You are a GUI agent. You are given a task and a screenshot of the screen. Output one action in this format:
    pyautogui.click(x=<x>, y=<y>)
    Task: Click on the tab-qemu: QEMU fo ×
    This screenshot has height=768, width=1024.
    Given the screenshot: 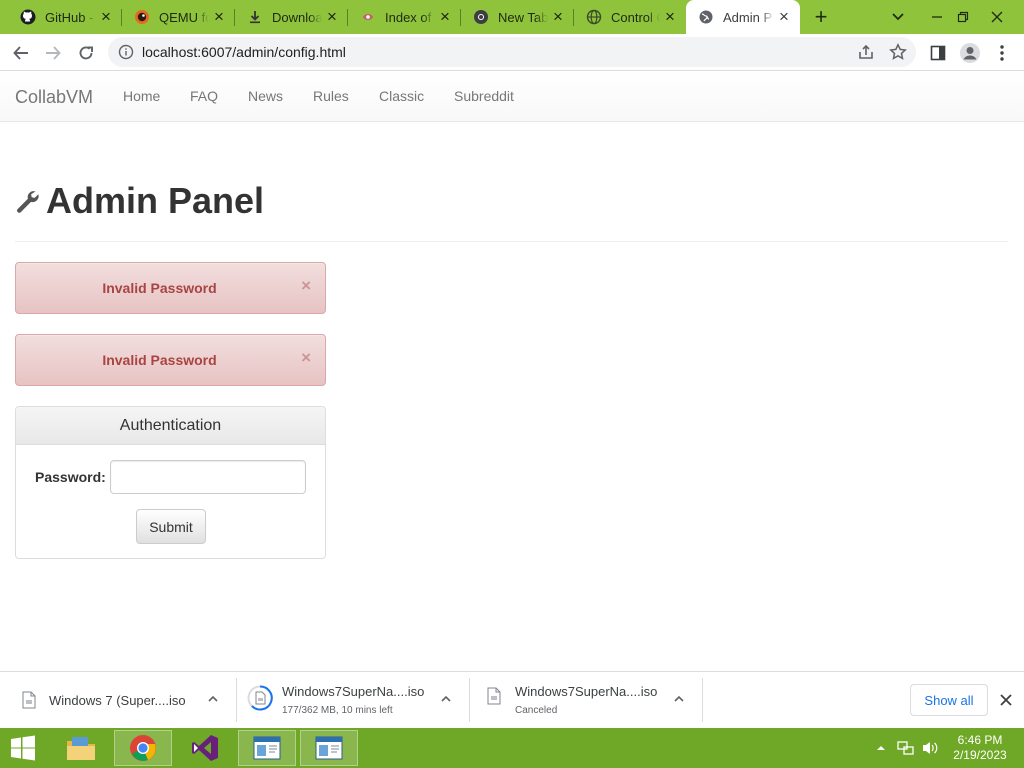 What is the action you would take?
    pyautogui.click(x=178, y=17)
    